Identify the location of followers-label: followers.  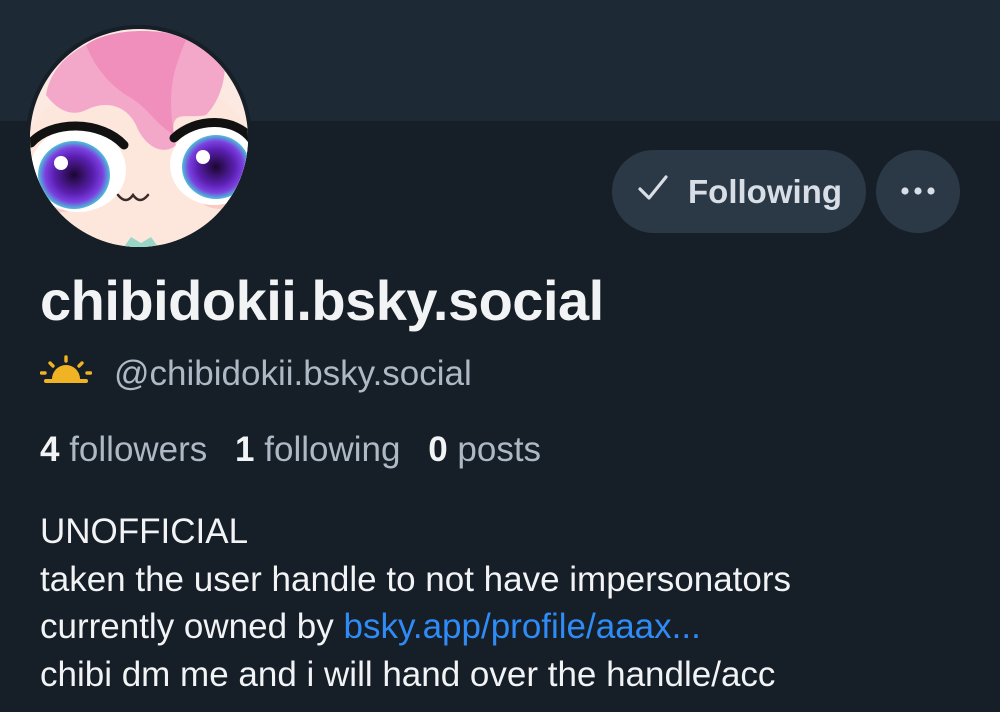
(138, 449).